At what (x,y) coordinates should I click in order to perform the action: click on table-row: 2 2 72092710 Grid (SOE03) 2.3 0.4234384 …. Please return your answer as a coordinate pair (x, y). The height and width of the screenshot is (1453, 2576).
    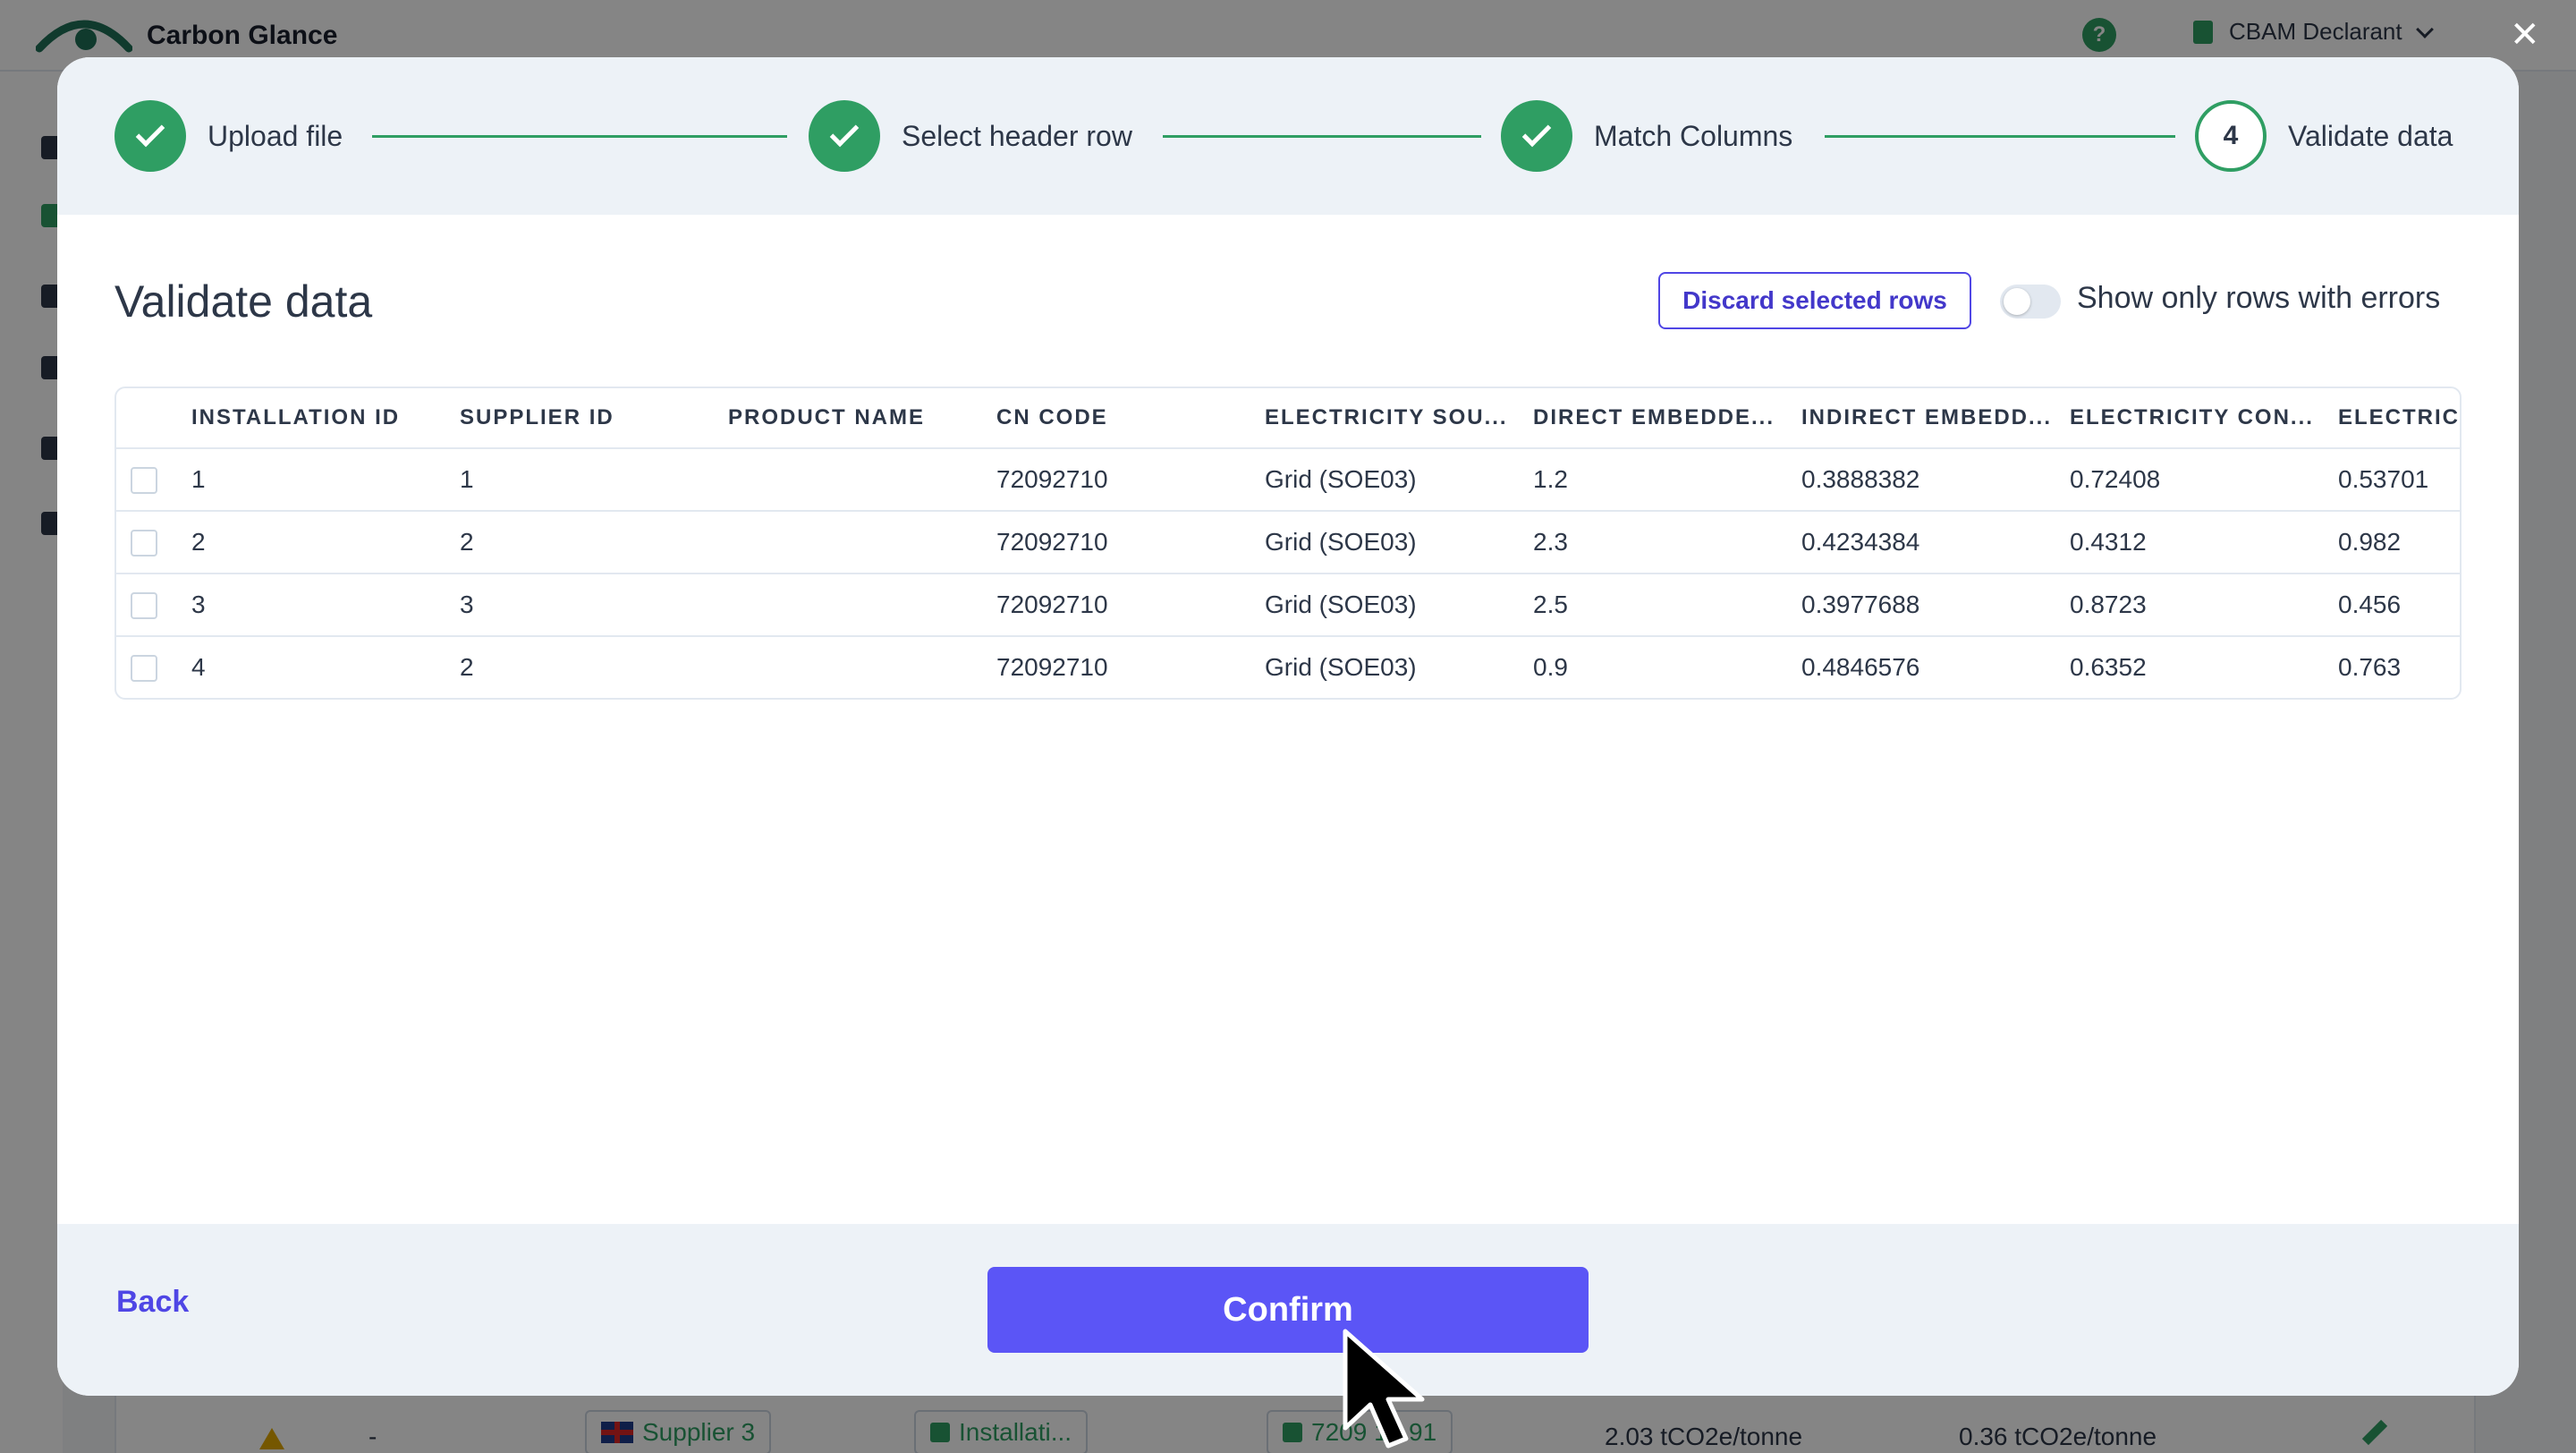
    Looking at the image, I should click on (1288, 543).